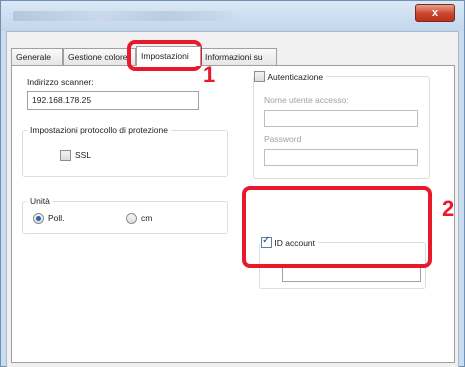  I want to click on tab-impostazioni: Impostazioni, so click(168, 56).